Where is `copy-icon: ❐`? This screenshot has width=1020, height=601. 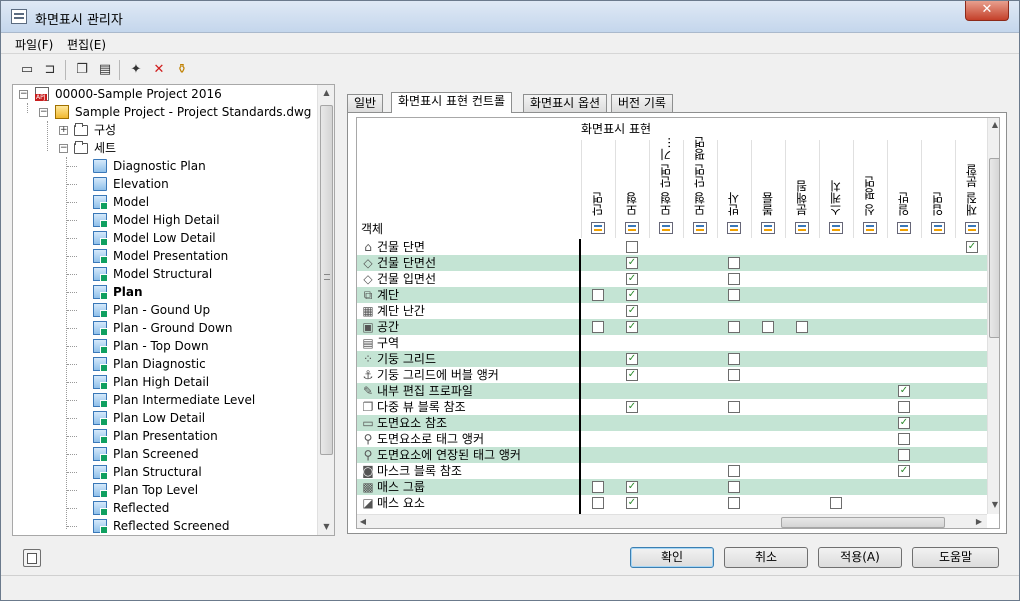 copy-icon: ❐ is located at coordinates (82, 70).